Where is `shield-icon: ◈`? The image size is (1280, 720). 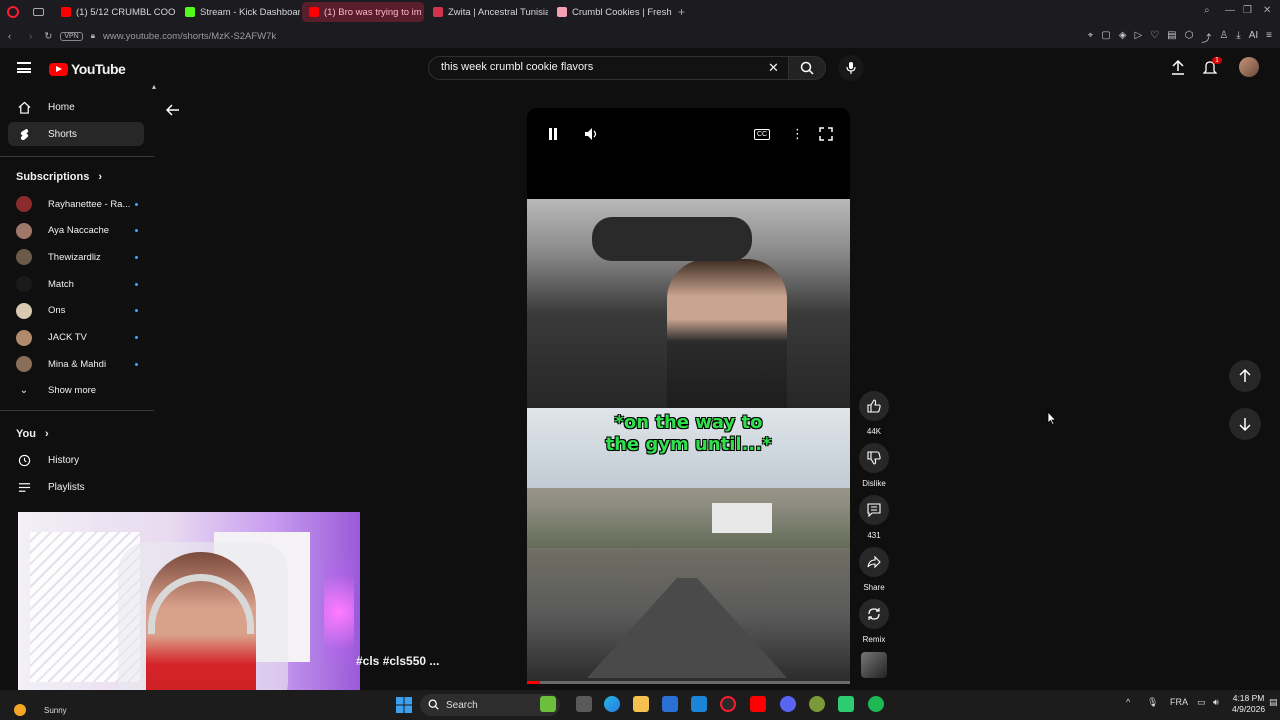
shield-icon: ◈ is located at coordinates (1123, 37).